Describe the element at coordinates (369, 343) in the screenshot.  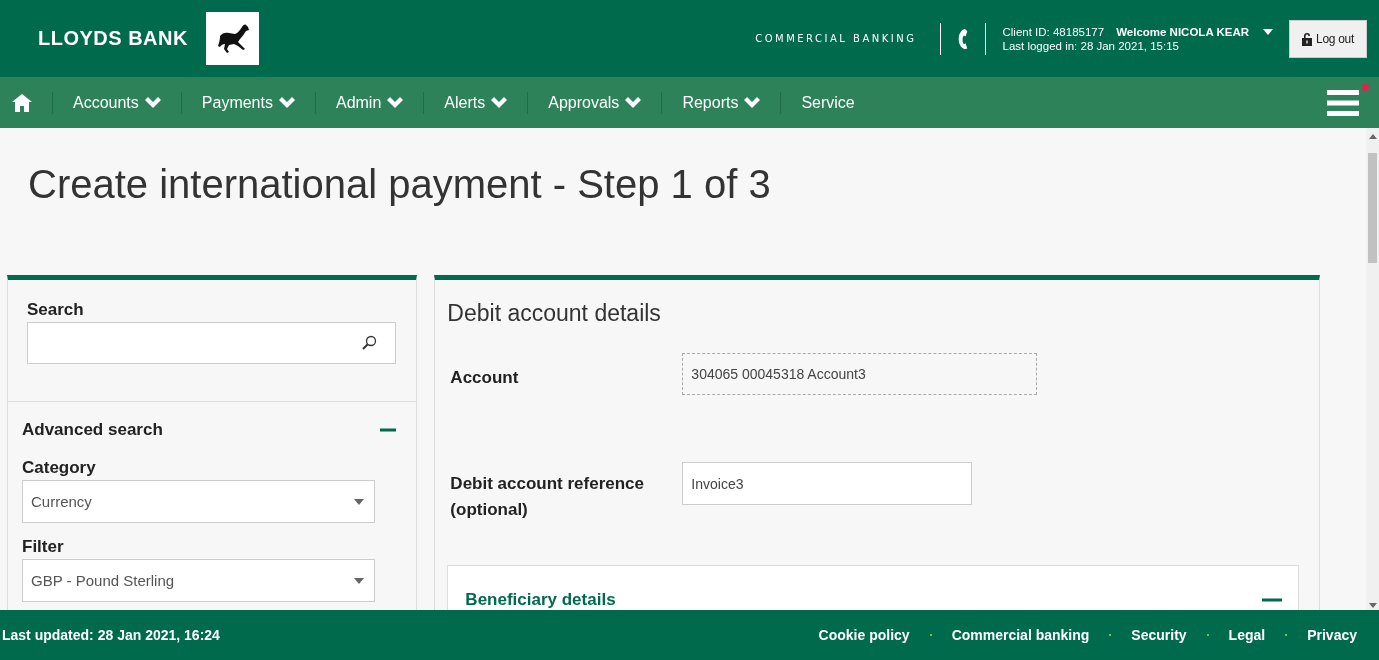
I see `search-icon` at that location.